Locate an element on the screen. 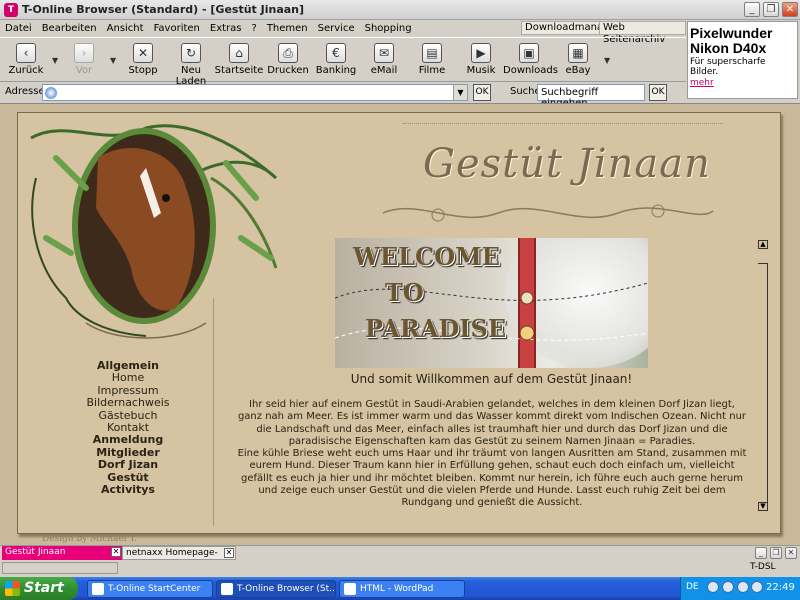 The height and width of the screenshot is (600, 800). scroll-down-button: ▼ is located at coordinates (763, 506).